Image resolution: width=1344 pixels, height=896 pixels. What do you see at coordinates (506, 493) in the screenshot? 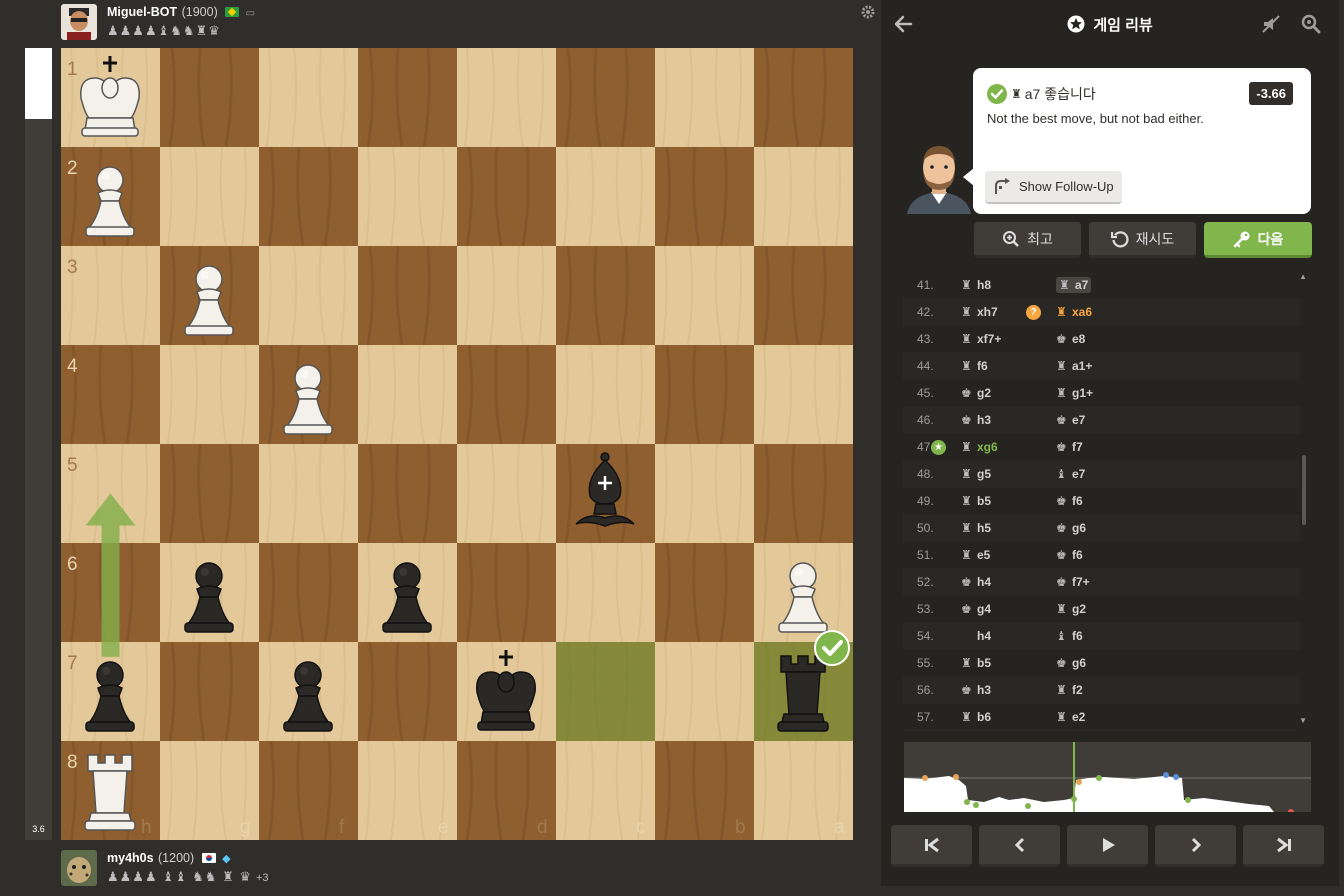
I see `board-square-d5` at bounding box center [506, 493].